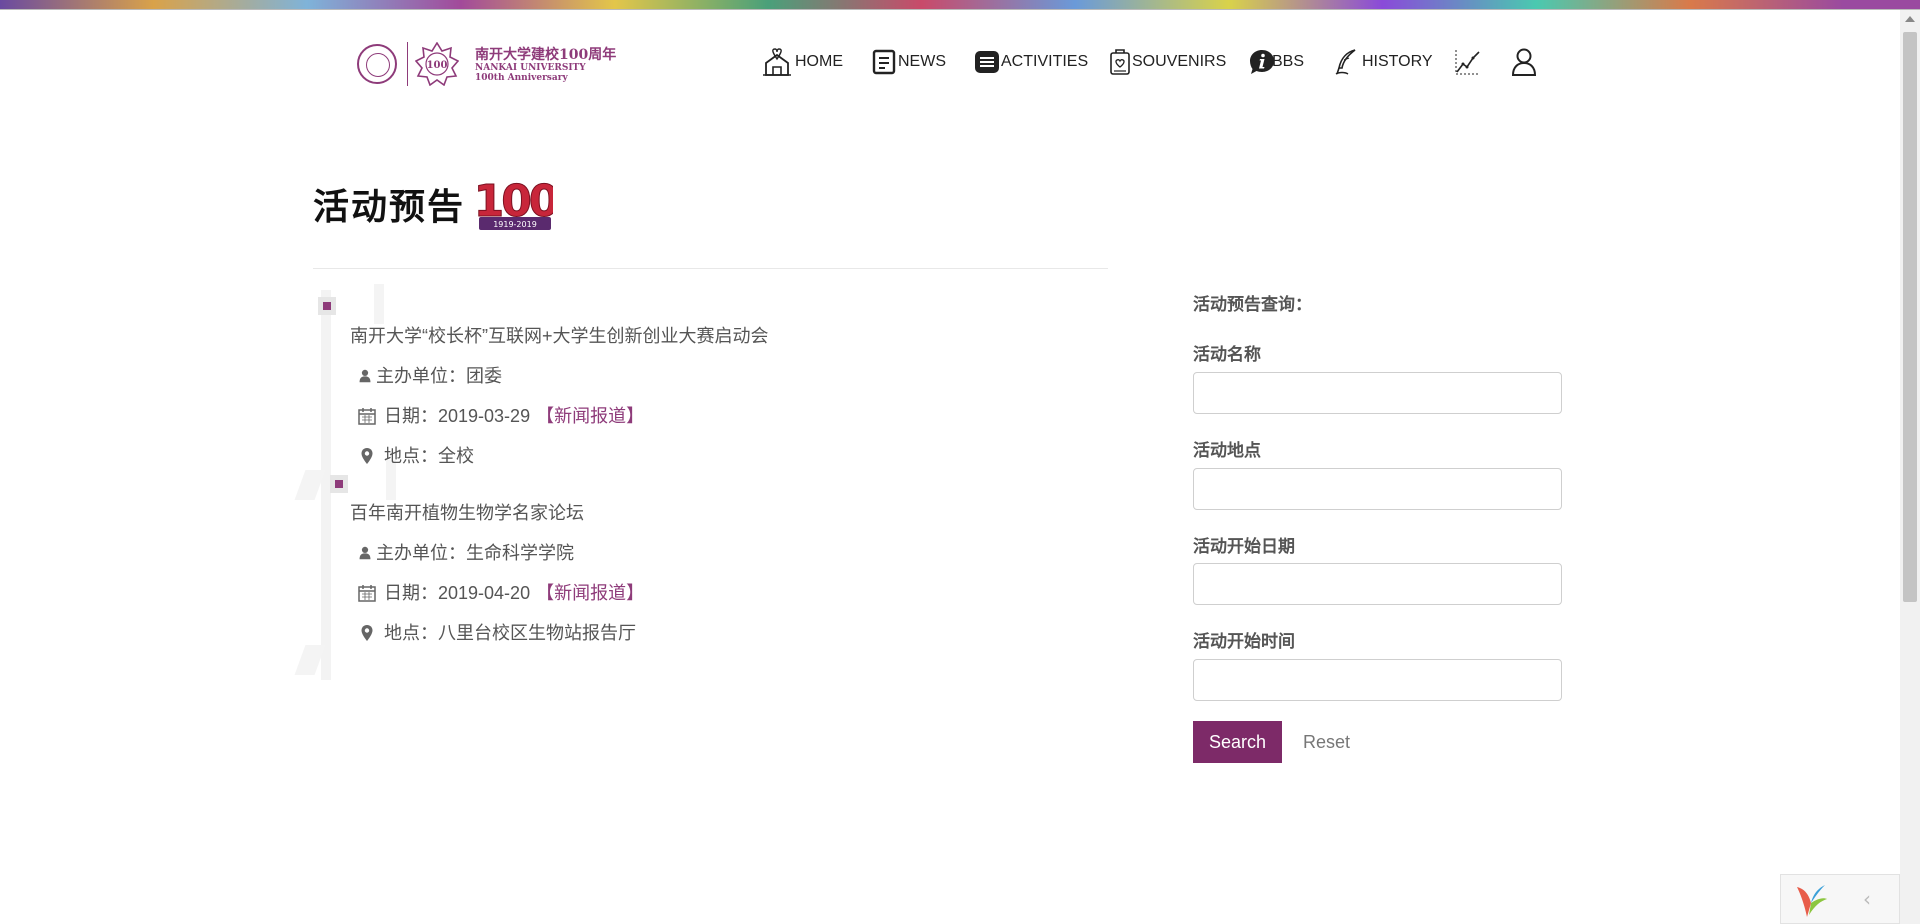  I want to click on anniversary-star-badge-icon: 100, so click(437, 64).